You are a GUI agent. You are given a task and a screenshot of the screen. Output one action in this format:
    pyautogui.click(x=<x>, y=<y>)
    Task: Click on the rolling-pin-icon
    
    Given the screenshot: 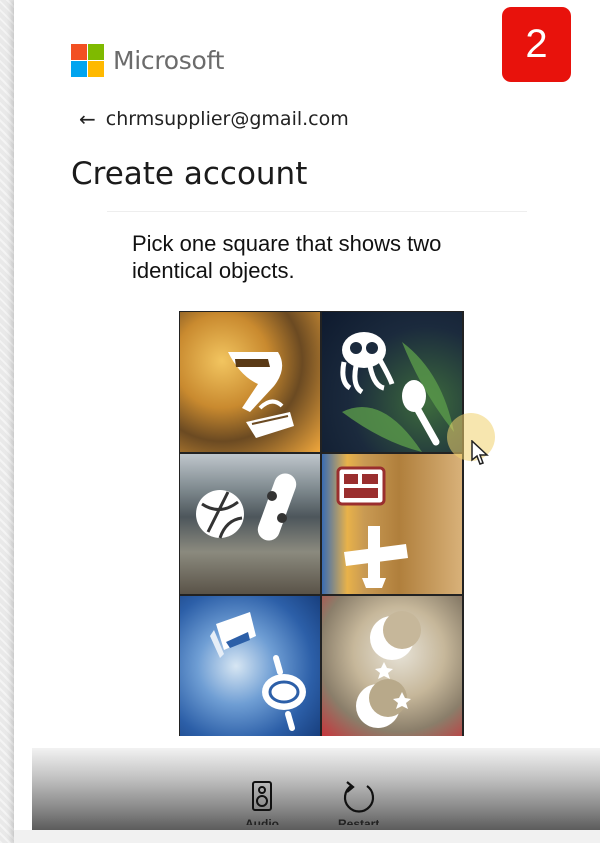 What is the action you would take?
    pyautogui.click(x=284, y=693)
    